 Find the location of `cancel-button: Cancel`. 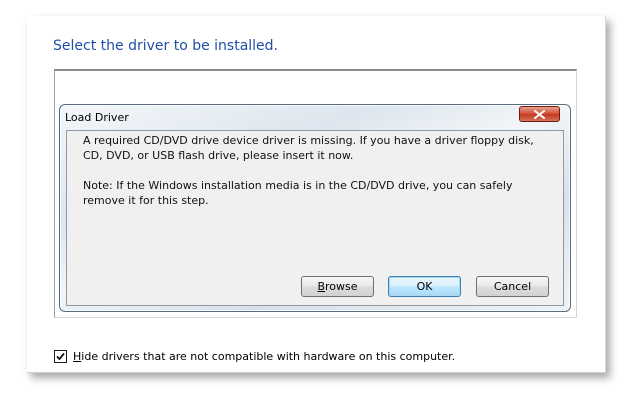

cancel-button: Cancel is located at coordinates (512, 286).